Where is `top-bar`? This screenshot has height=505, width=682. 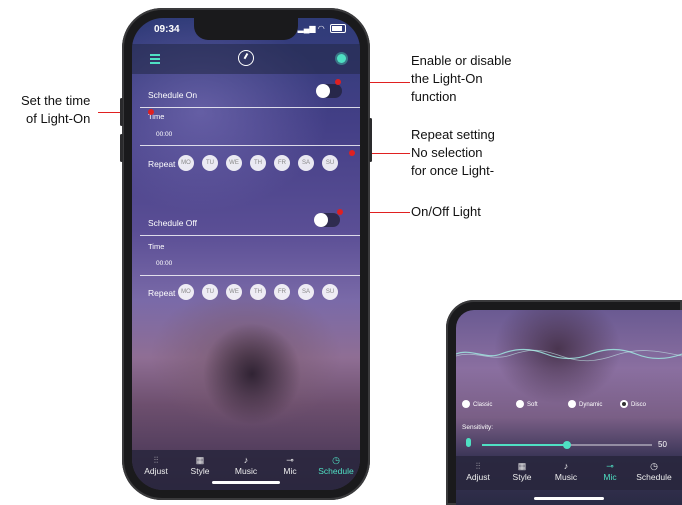 top-bar is located at coordinates (246, 59).